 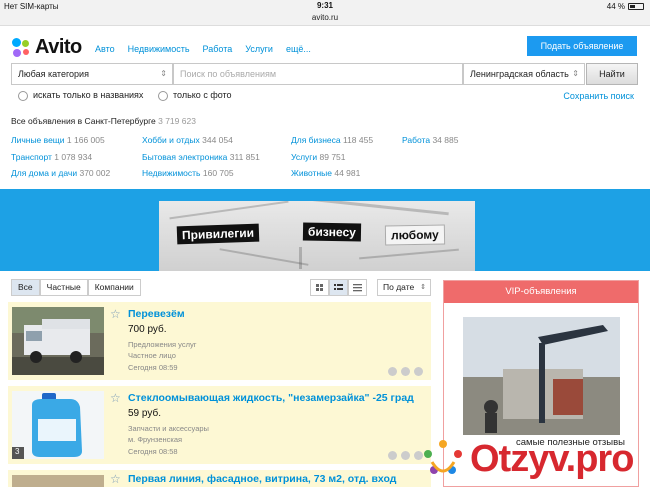 I want to click on listing-photo: 3, so click(x=58, y=425).